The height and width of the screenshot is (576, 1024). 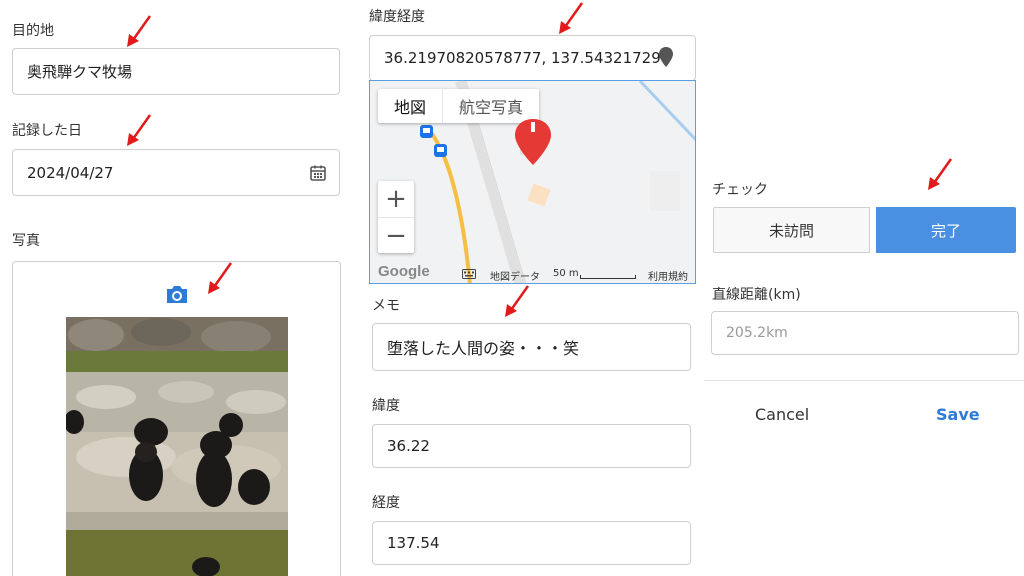 I want to click on calendar-icon, so click(x=318, y=173).